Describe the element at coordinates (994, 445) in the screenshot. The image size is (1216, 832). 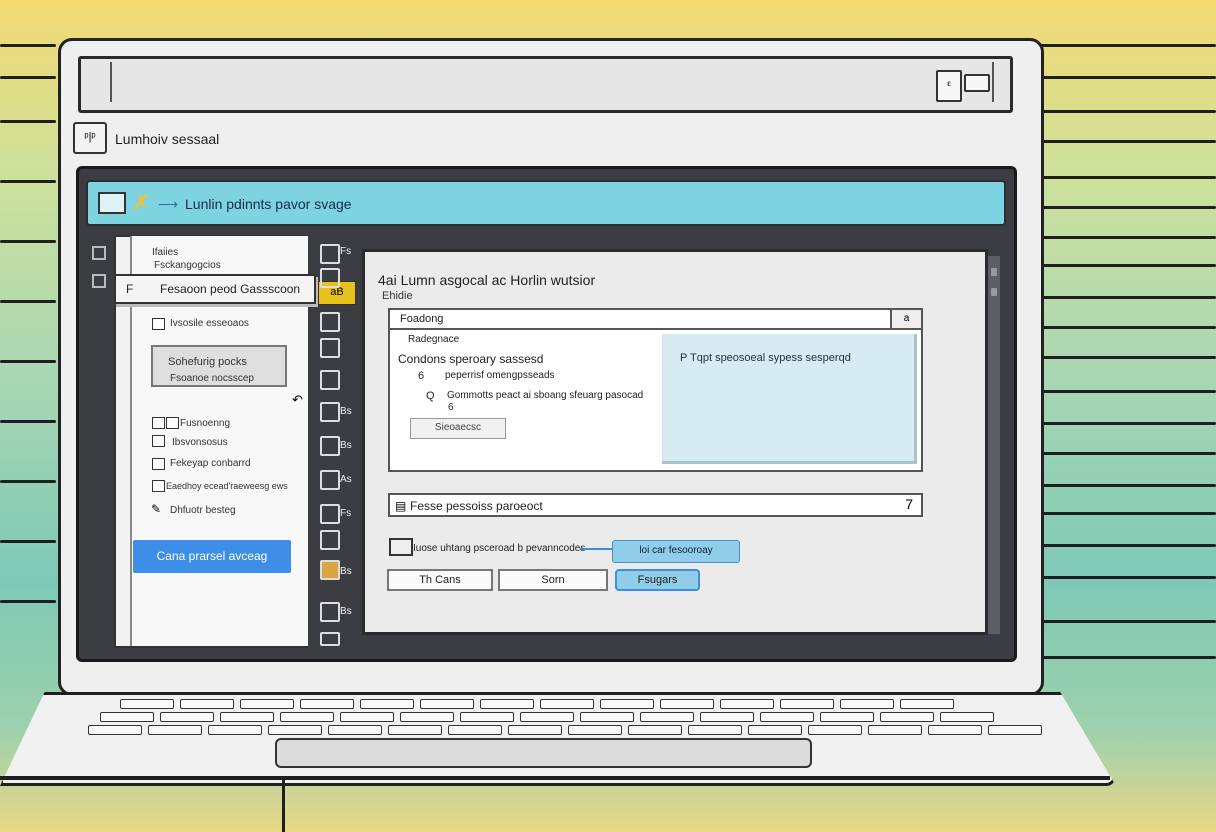
I see `scrollbar` at that location.